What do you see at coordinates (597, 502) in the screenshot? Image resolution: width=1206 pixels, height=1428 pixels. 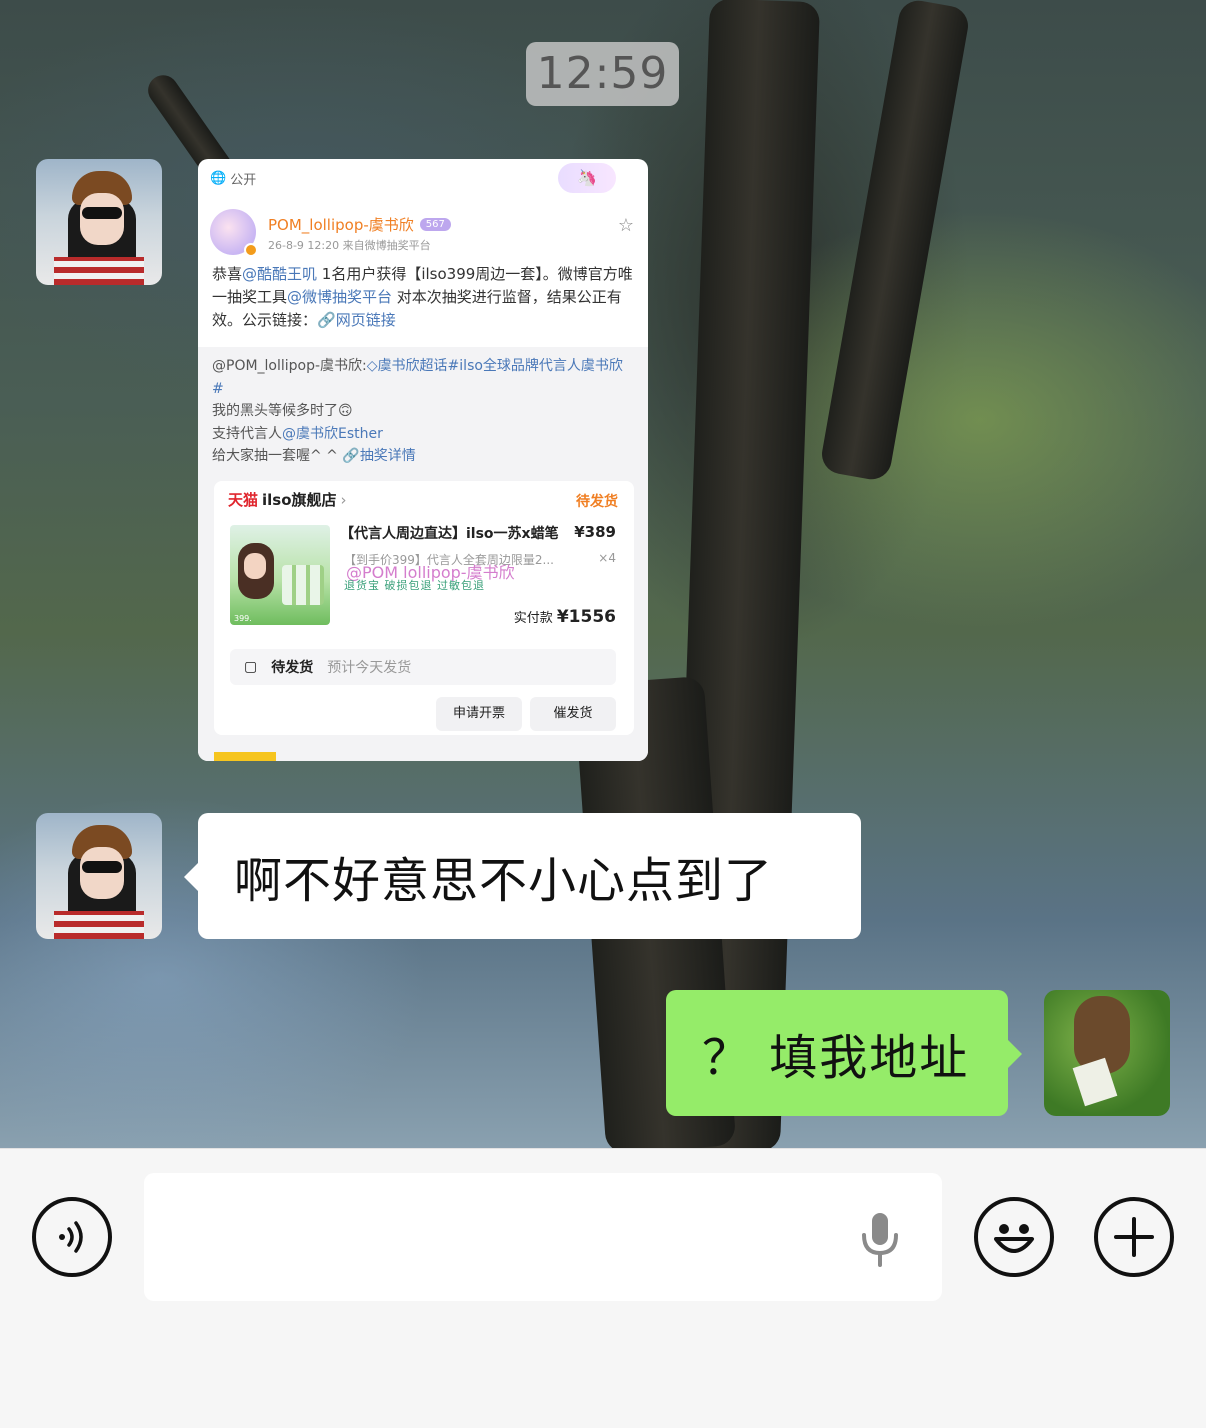 I see `order-status: 待发货` at bounding box center [597, 502].